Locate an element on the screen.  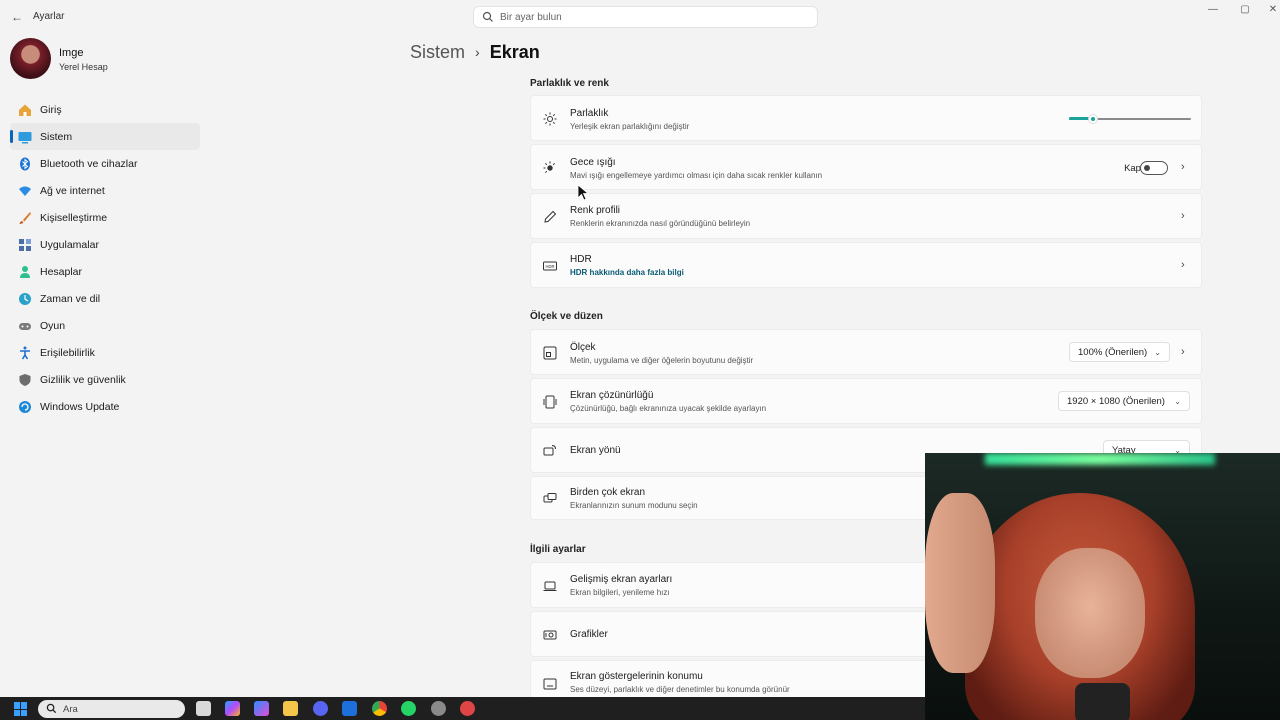
indicator-position-title: Ekran göstergelerinin konumu is located at coordinates (636, 676).